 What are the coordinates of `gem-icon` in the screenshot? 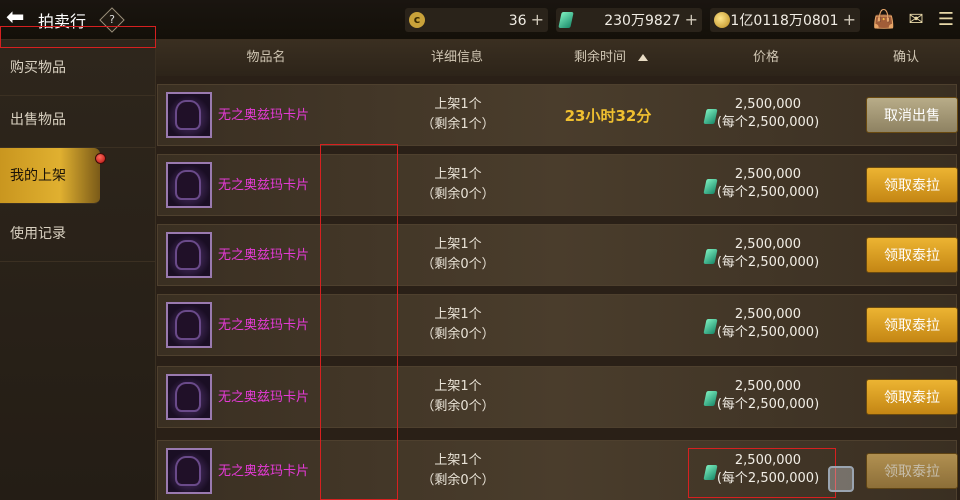 It's located at (566, 20).